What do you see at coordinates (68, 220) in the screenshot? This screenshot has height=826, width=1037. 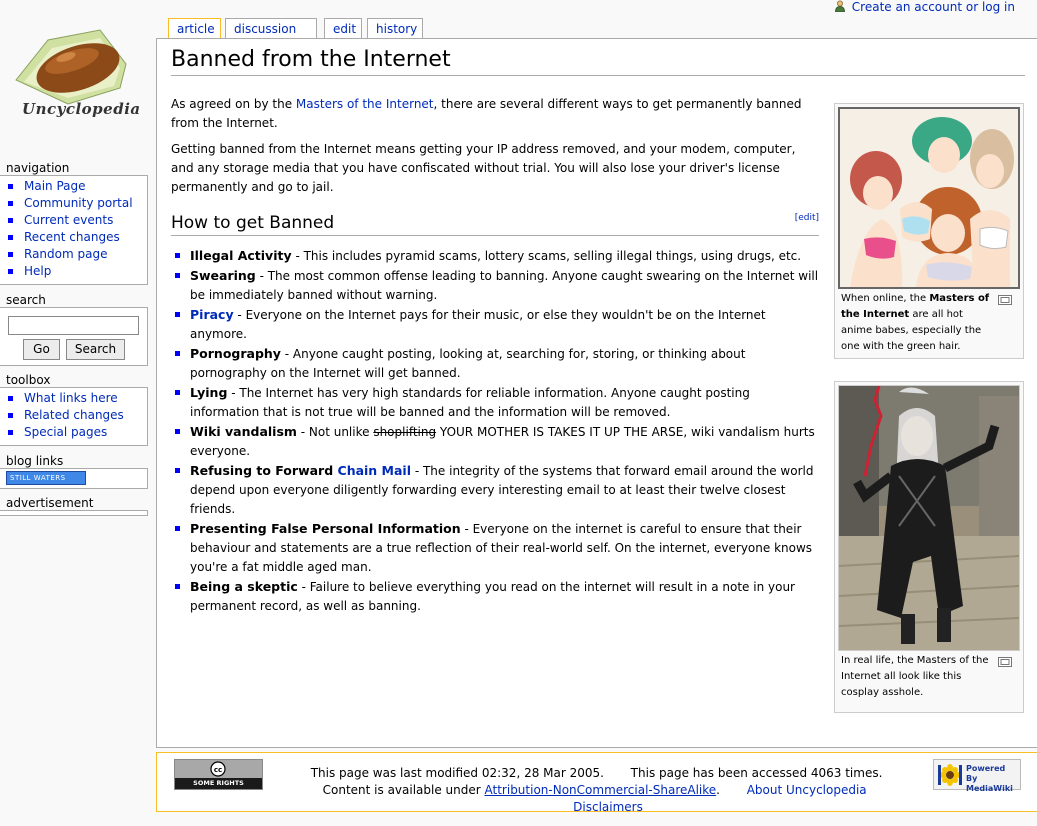 I see `sidebar-link: Current events` at bounding box center [68, 220].